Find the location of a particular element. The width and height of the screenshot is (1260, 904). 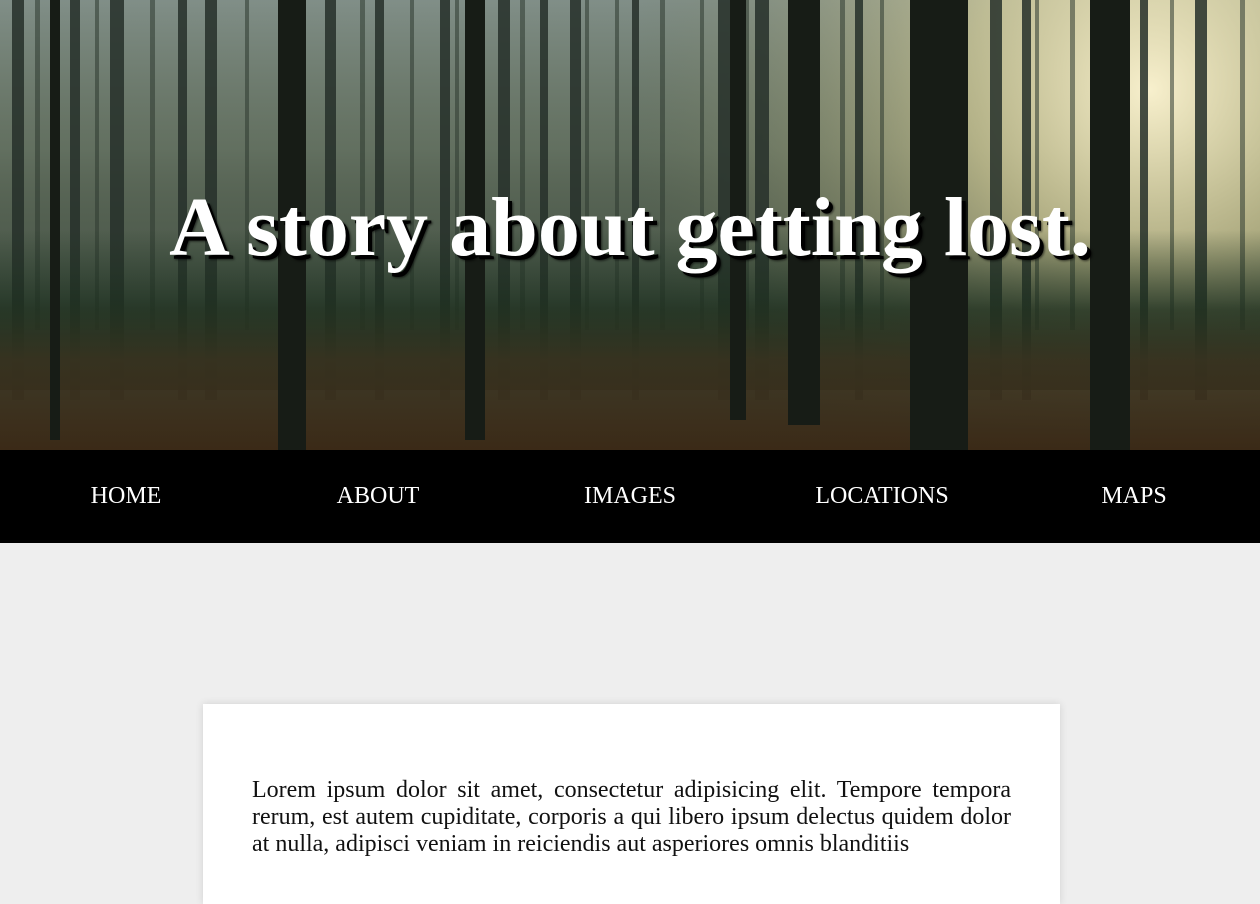

main-navigation: HOME ABOUT IMAGES LOCATIONS MAPS is located at coordinates (630, 496).